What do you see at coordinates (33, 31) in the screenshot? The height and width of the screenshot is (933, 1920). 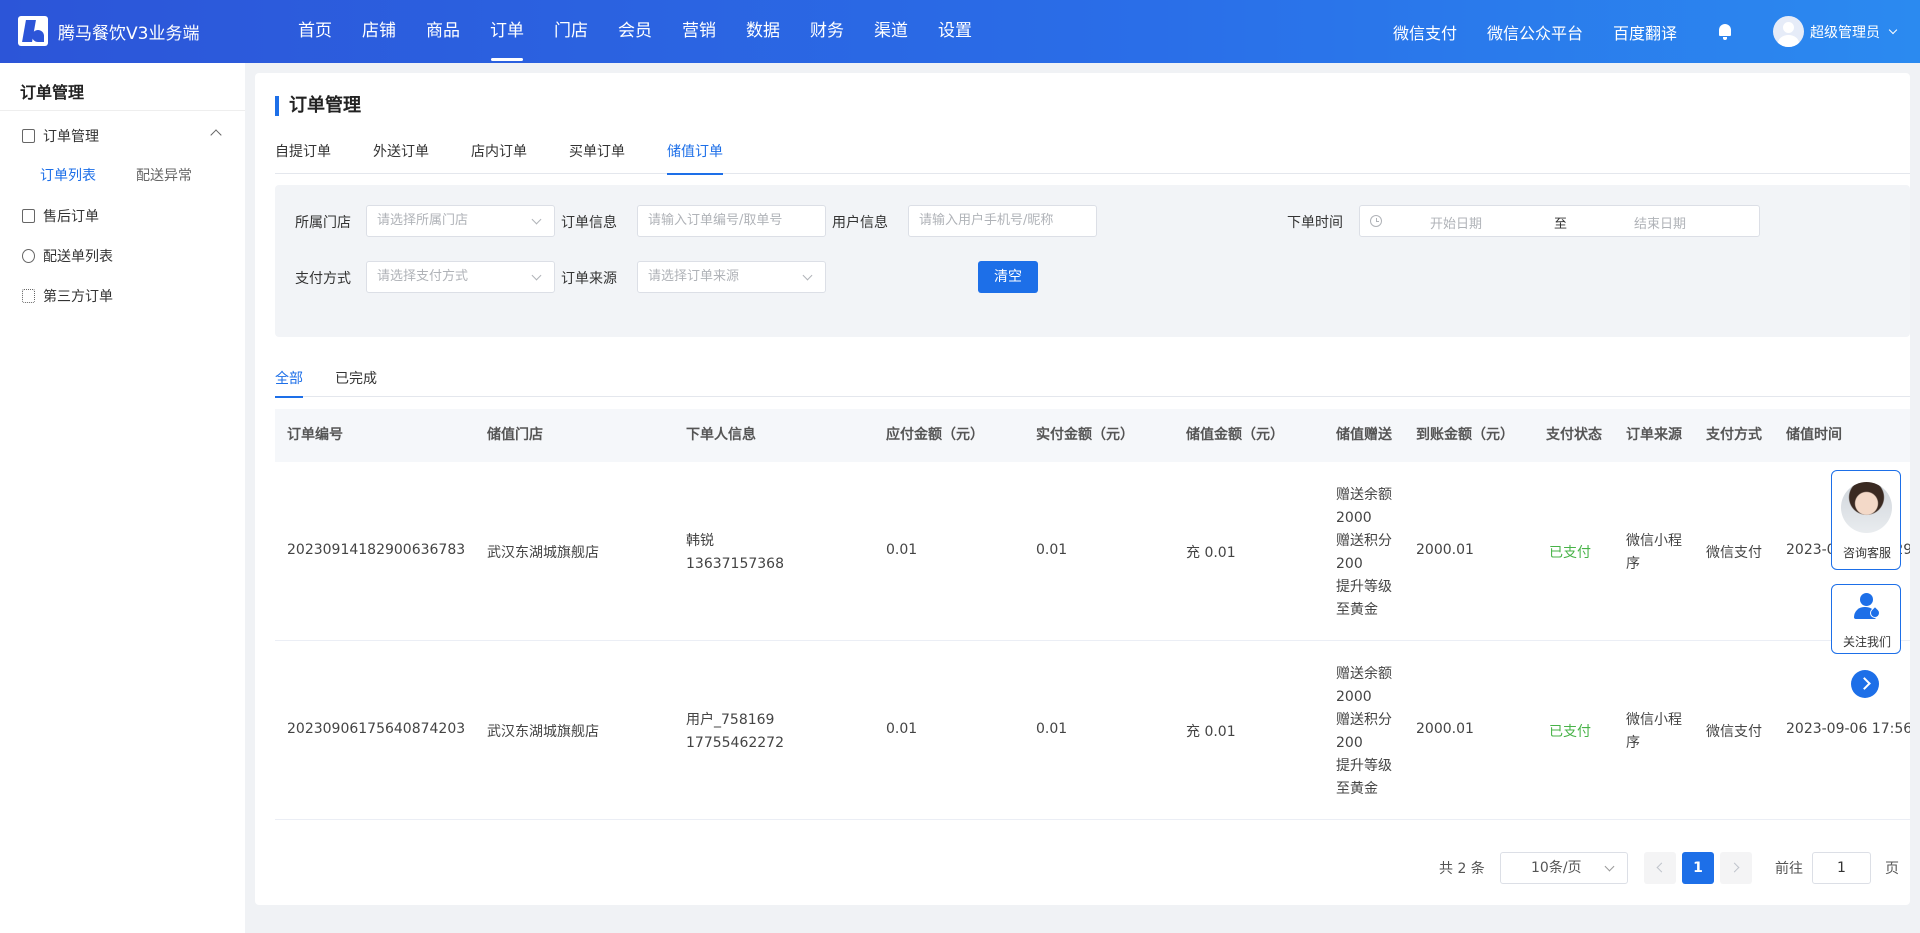 I see `brand-logo-icon` at bounding box center [33, 31].